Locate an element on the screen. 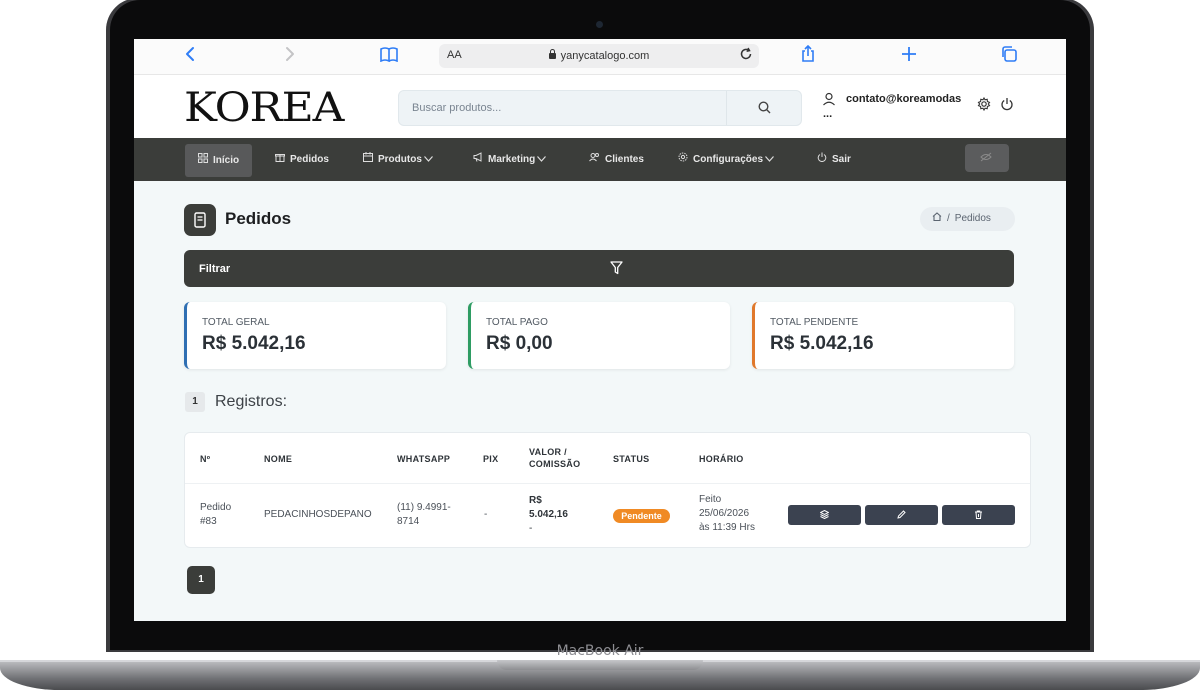 Image resolution: width=1200 pixels, height=690 pixels. cell-order-number: Pedido #83 is located at coordinates (215, 515).